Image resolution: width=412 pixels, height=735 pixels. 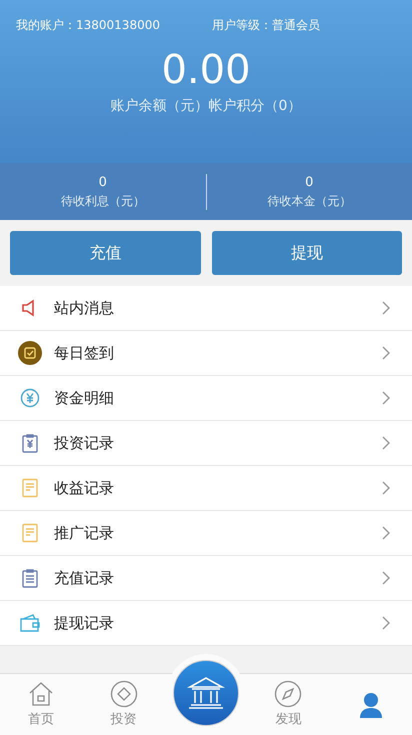 I want to click on account-number: 我的账户：13800138000, so click(x=88, y=25).